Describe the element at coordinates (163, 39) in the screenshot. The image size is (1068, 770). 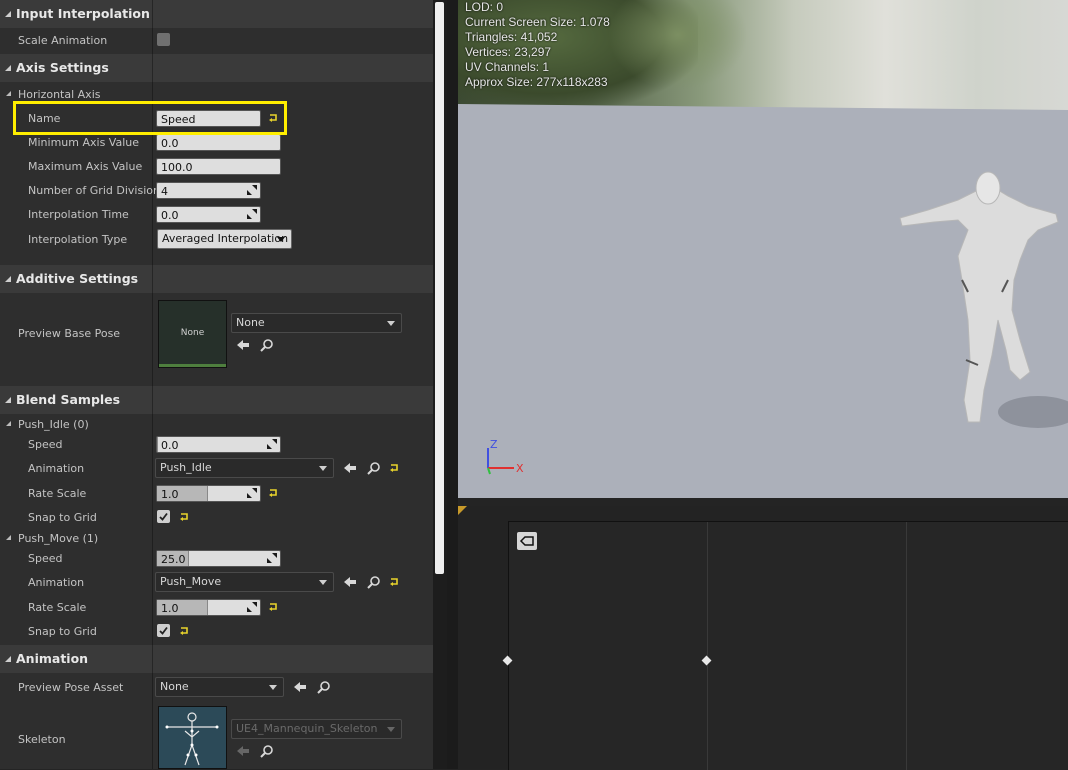
I see `scale-animation-checkbox` at that location.